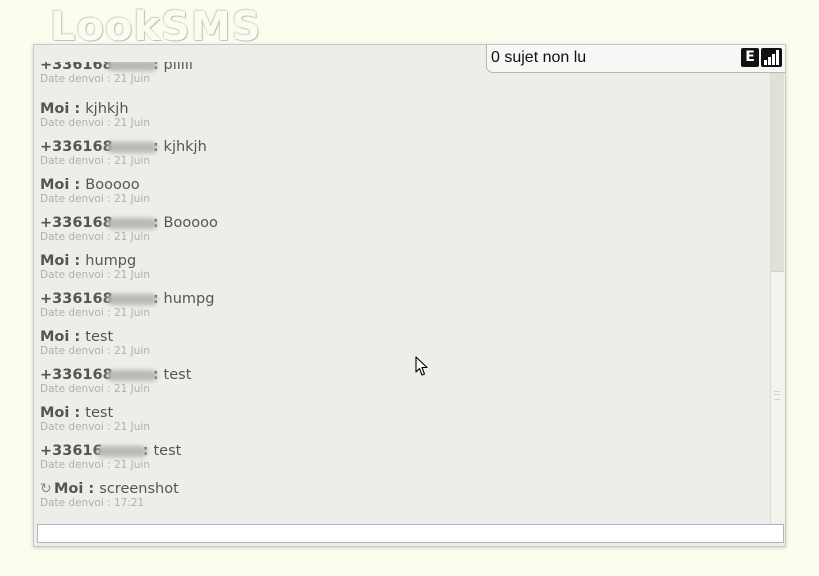 The height and width of the screenshot is (576, 819). What do you see at coordinates (635, 59) in the screenshot?
I see `status-bar: 0 sujet non lu E` at bounding box center [635, 59].